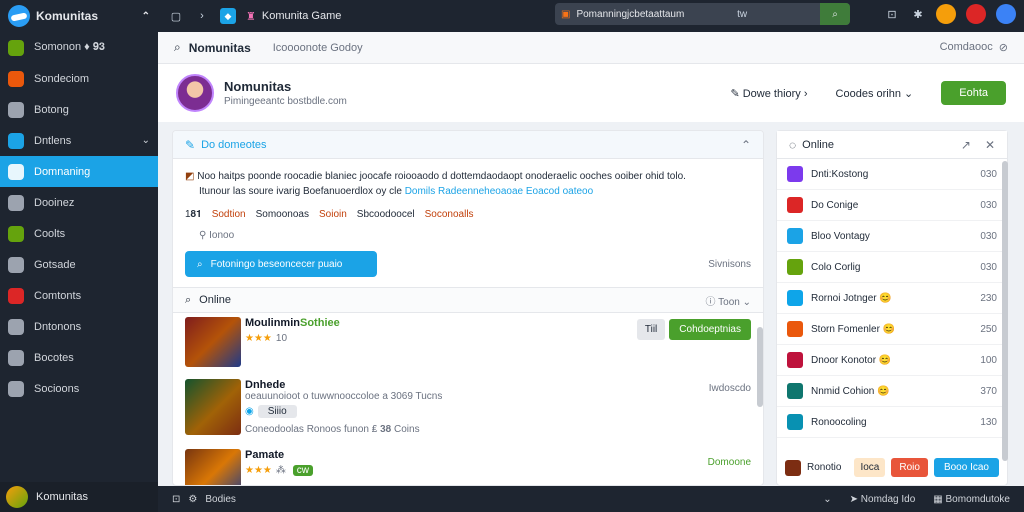 This screenshot has width=1024, height=512. What do you see at coordinates (228, 16) in the screenshot?
I see `app-tab-icon: ◆` at bounding box center [228, 16].